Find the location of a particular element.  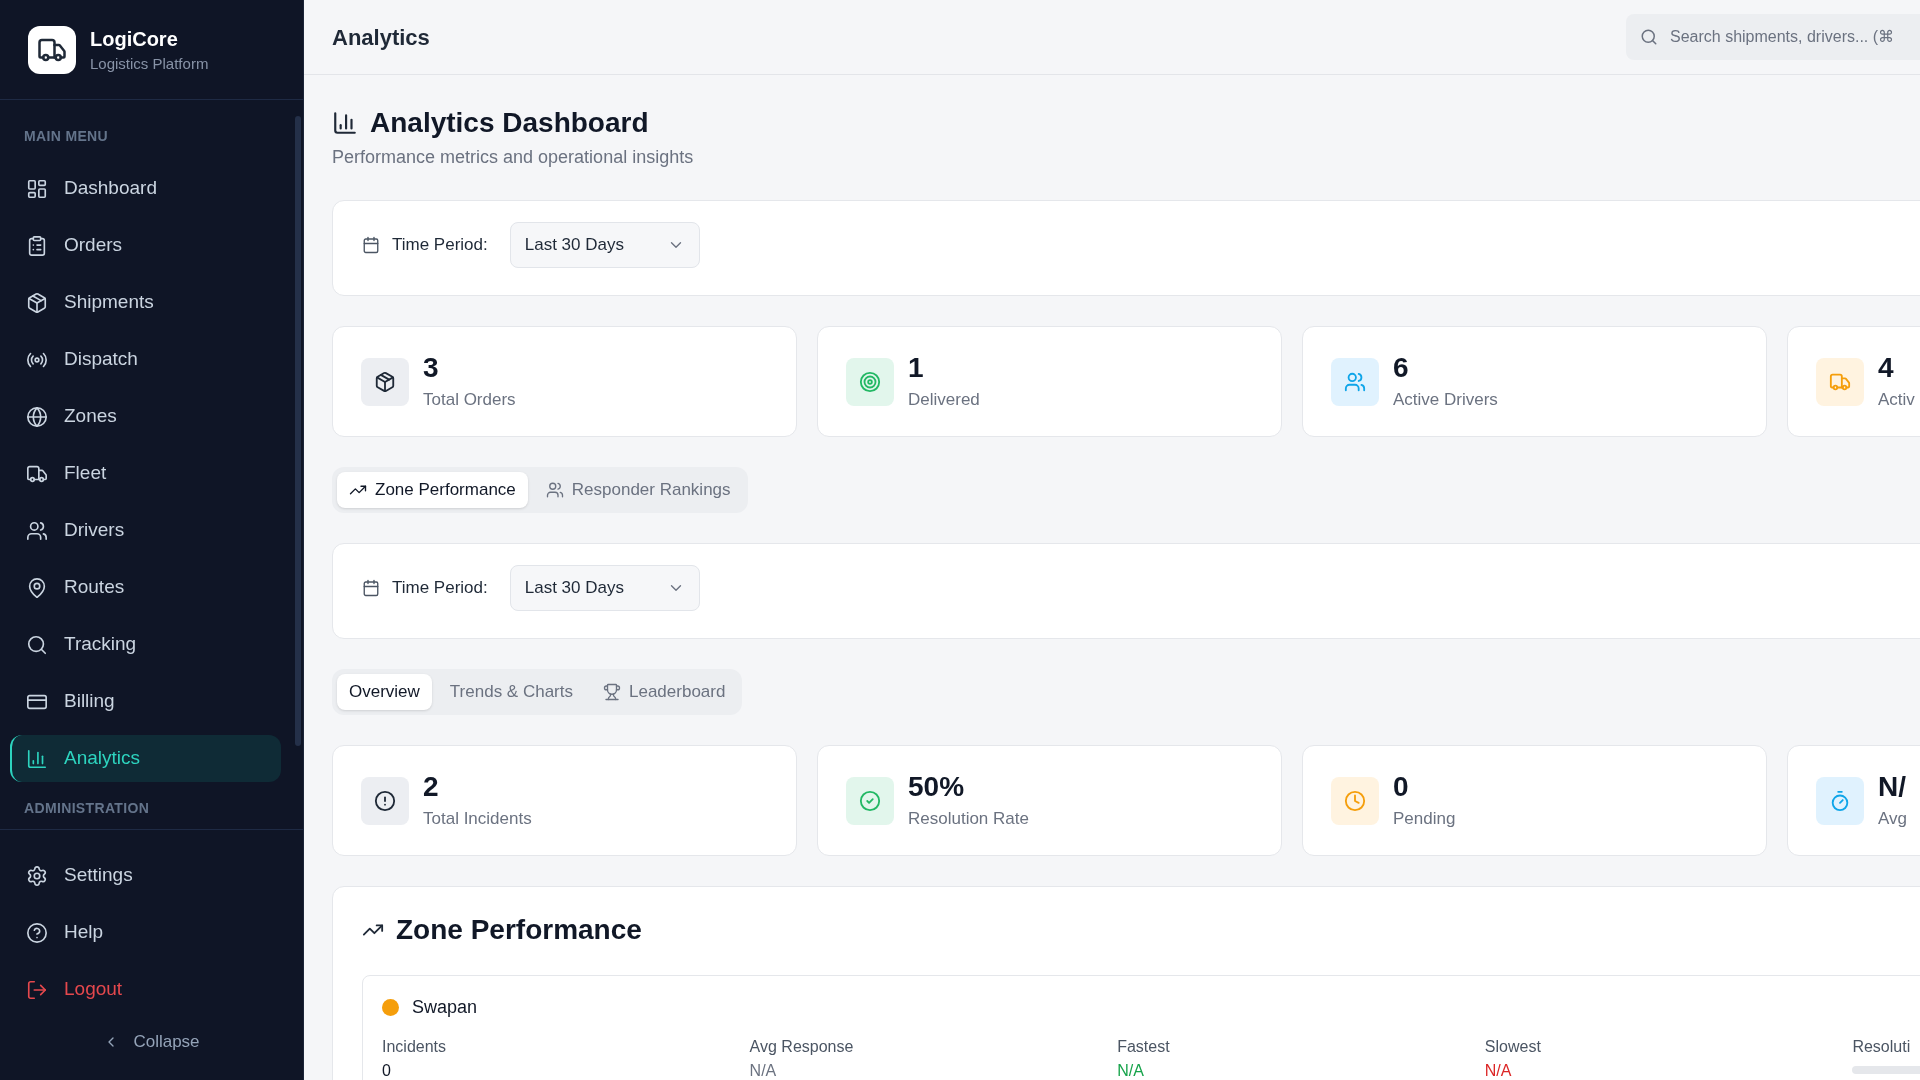

map-pin-icon is located at coordinates (37, 587).